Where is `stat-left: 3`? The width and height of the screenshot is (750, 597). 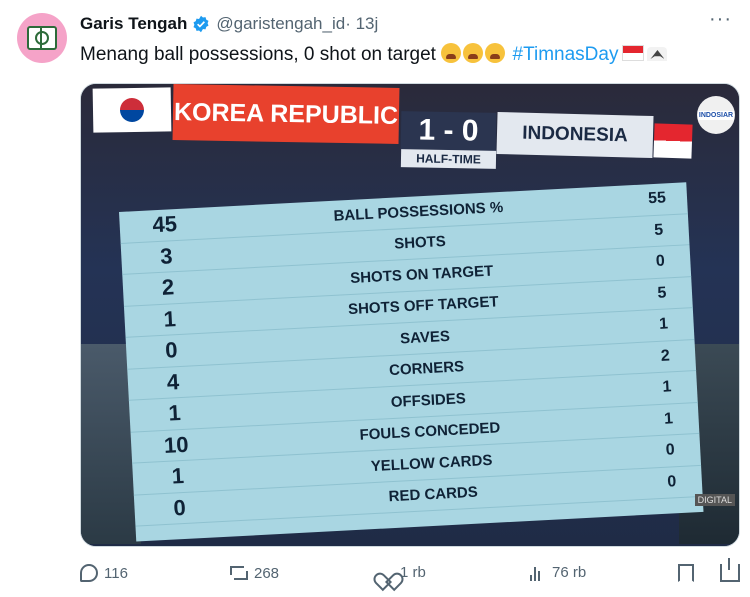 stat-left: 3 is located at coordinates (166, 256).